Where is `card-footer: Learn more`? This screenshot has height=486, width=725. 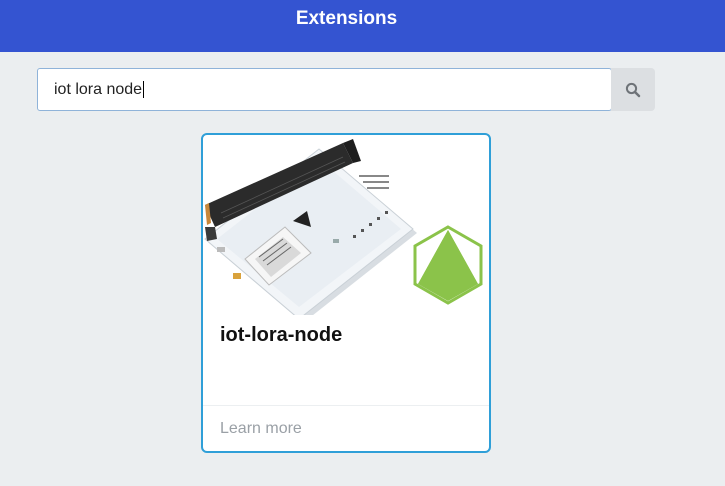
card-footer: Learn more is located at coordinates (346, 428).